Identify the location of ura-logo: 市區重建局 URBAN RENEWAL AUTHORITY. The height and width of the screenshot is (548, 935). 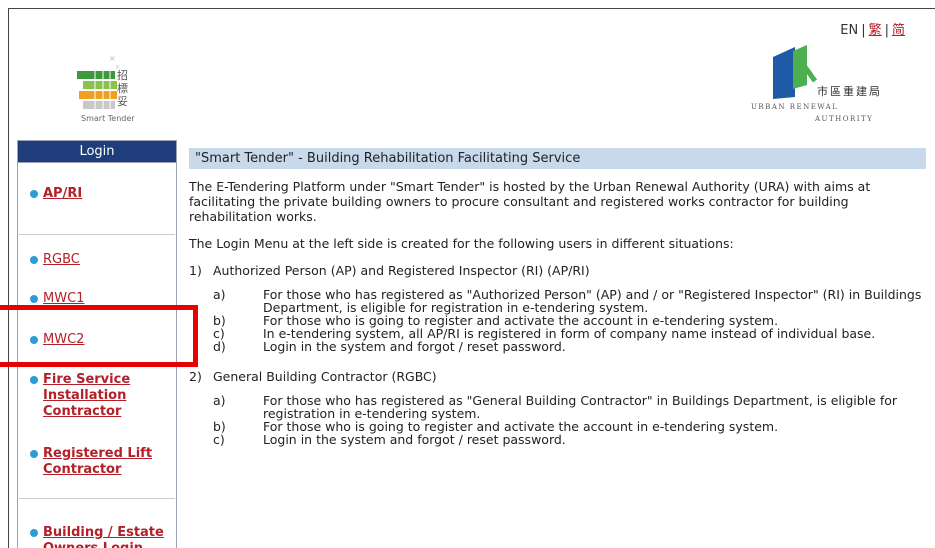
(820, 82).